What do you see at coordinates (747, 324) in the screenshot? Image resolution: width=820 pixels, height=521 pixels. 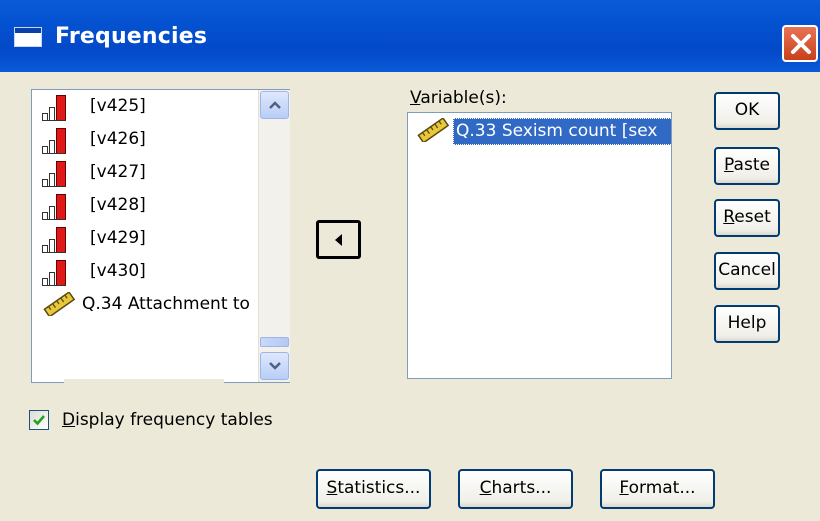 I see `help-button: Help` at bounding box center [747, 324].